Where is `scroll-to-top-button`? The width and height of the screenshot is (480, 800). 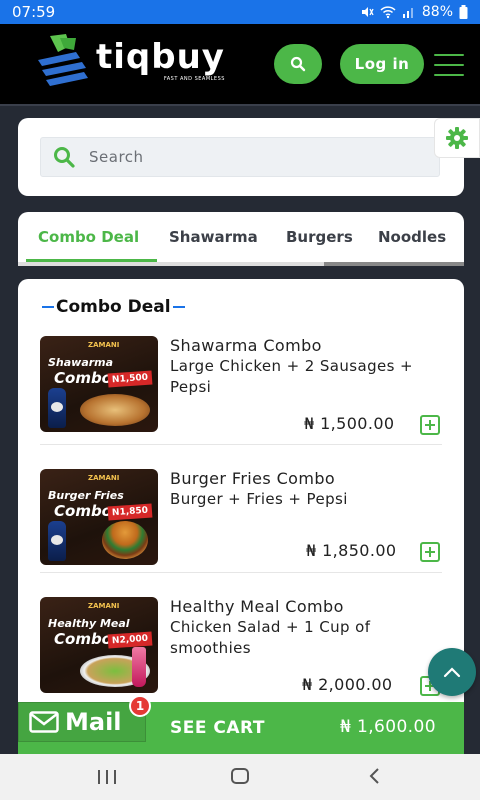
scroll-to-top-button is located at coordinates (452, 672).